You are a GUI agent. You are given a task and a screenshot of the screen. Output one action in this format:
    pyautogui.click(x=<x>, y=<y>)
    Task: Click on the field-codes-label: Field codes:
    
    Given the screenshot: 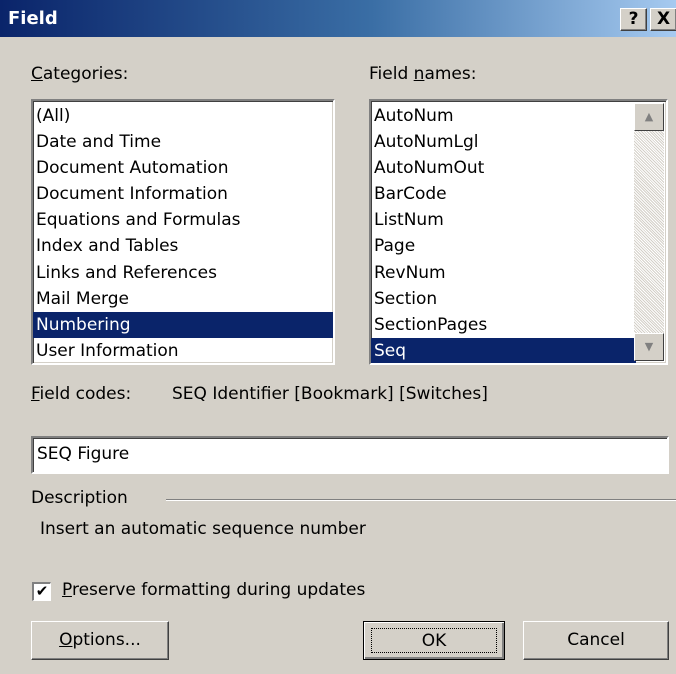 What is the action you would take?
    pyautogui.click(x=81, y=394)
    